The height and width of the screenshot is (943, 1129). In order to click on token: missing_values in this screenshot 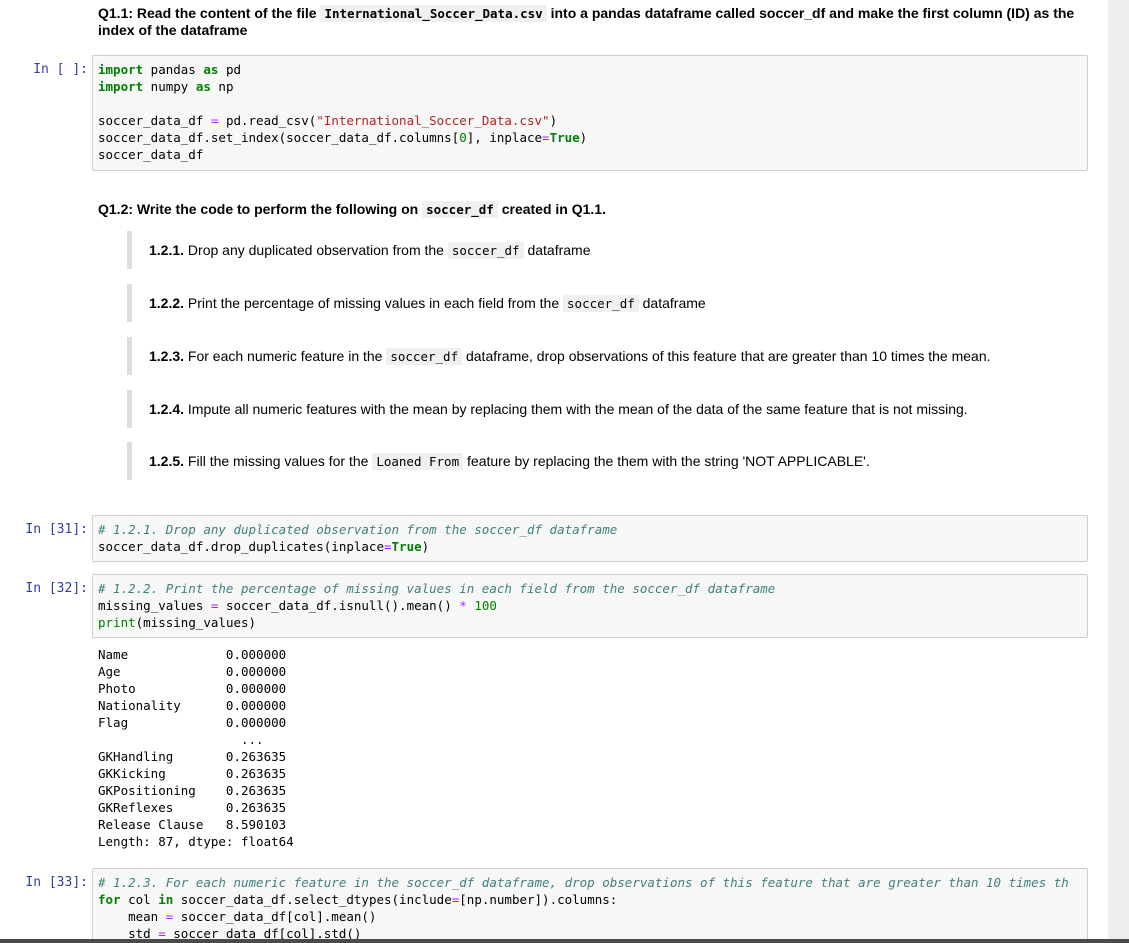, I will do `click(154, 605)`.